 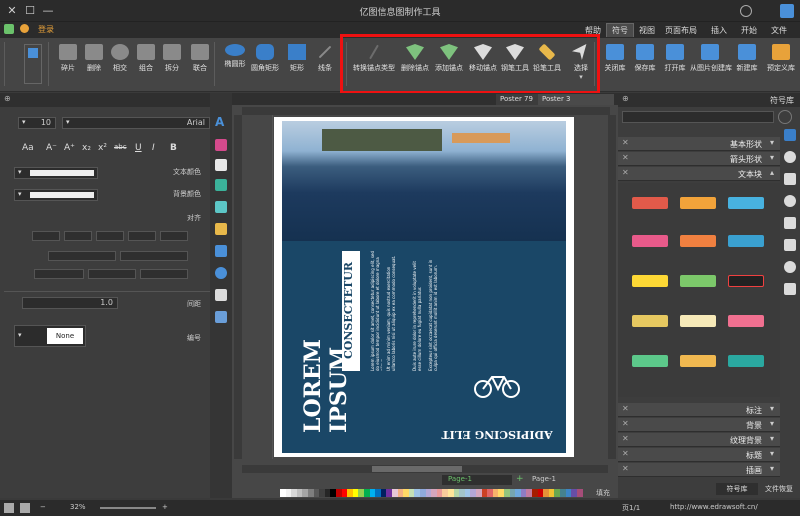 I want to click on predefined-library-button: 预定义库, so click(x=781, y=65).